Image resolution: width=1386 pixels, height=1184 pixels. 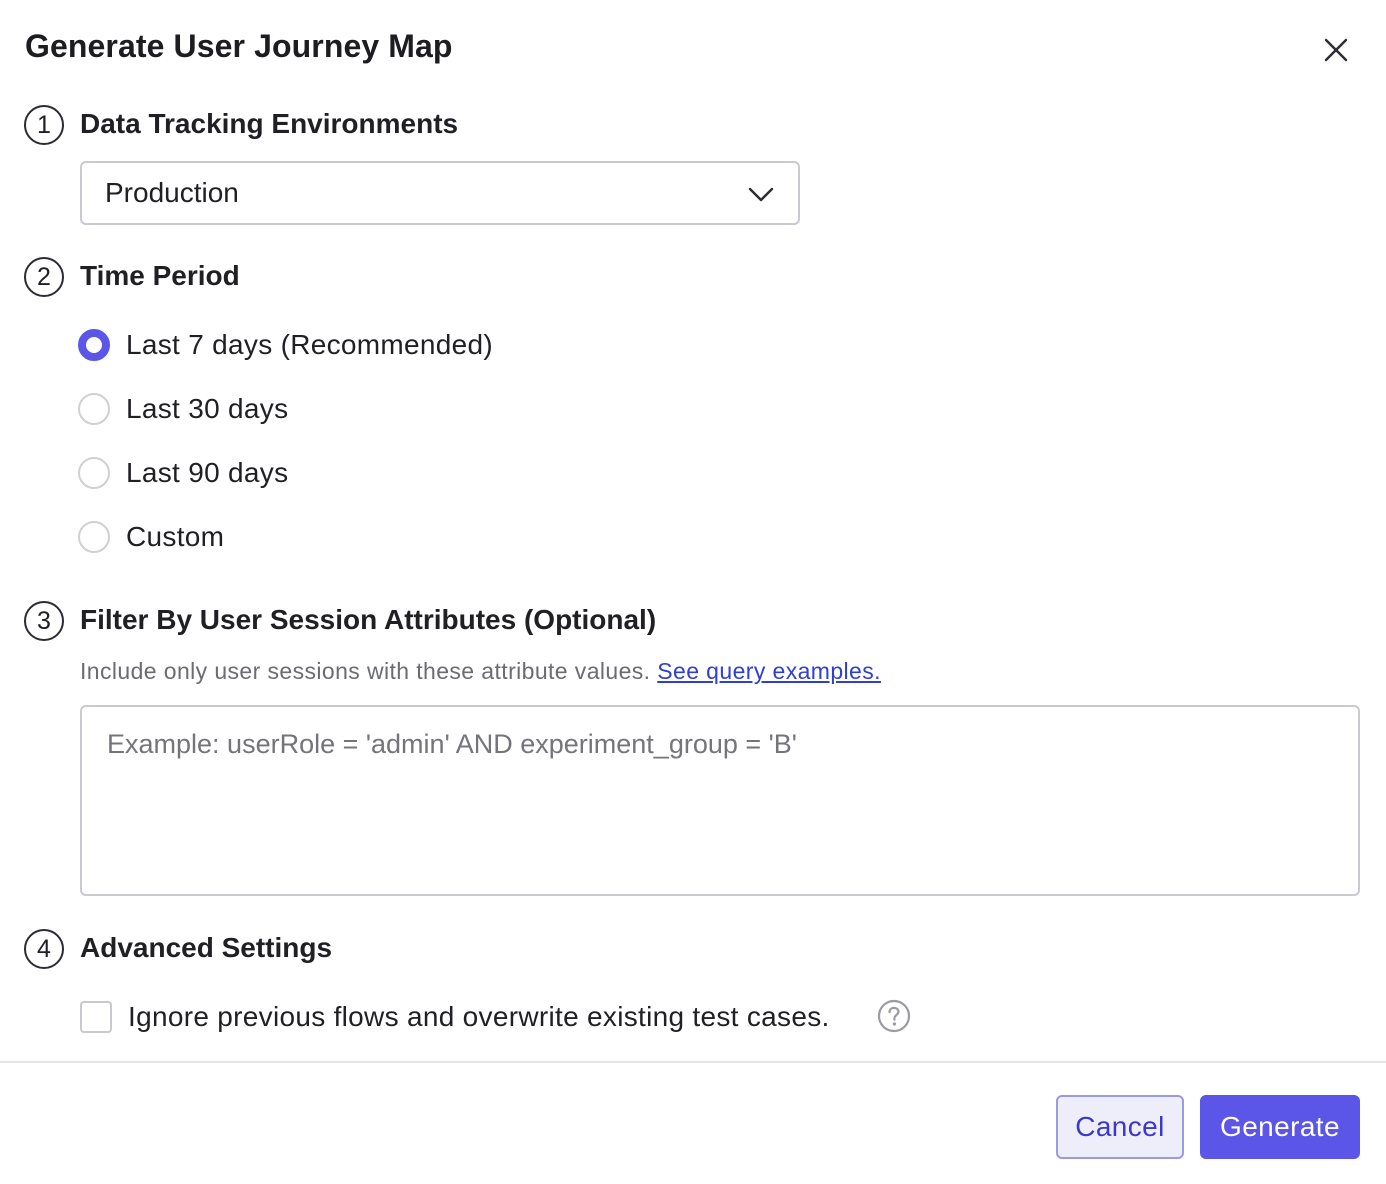 What do you see at coordinates (693, 1062) in the screenshot?
I see `footer-divider` at bounding box center [693, 1062].